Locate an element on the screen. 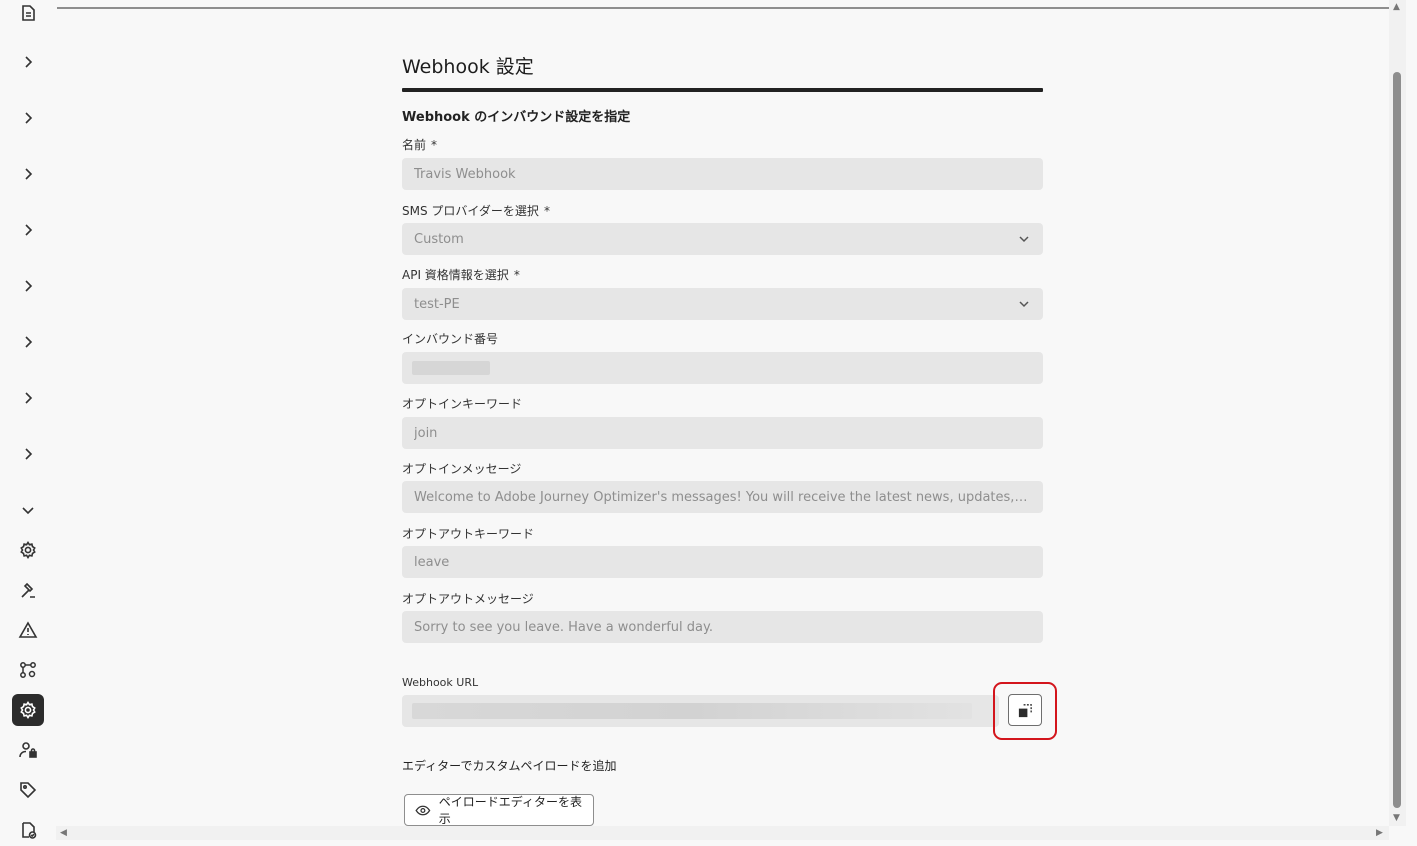 This screenshot has width=1417, height=846. optout-keyword-label: オプトアウトキーワード is located at coordinates (468, 534).